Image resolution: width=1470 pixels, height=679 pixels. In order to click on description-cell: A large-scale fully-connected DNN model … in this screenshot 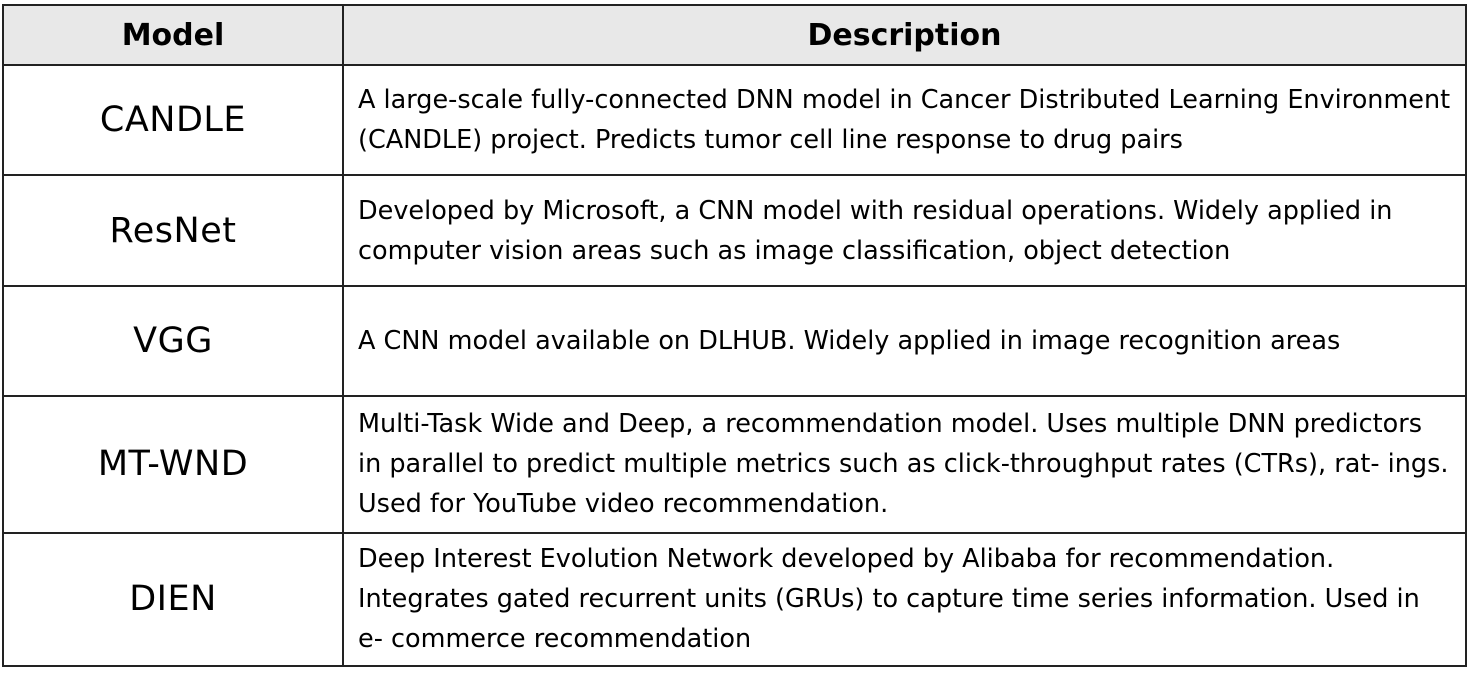, I will do `click(904, 120)`.